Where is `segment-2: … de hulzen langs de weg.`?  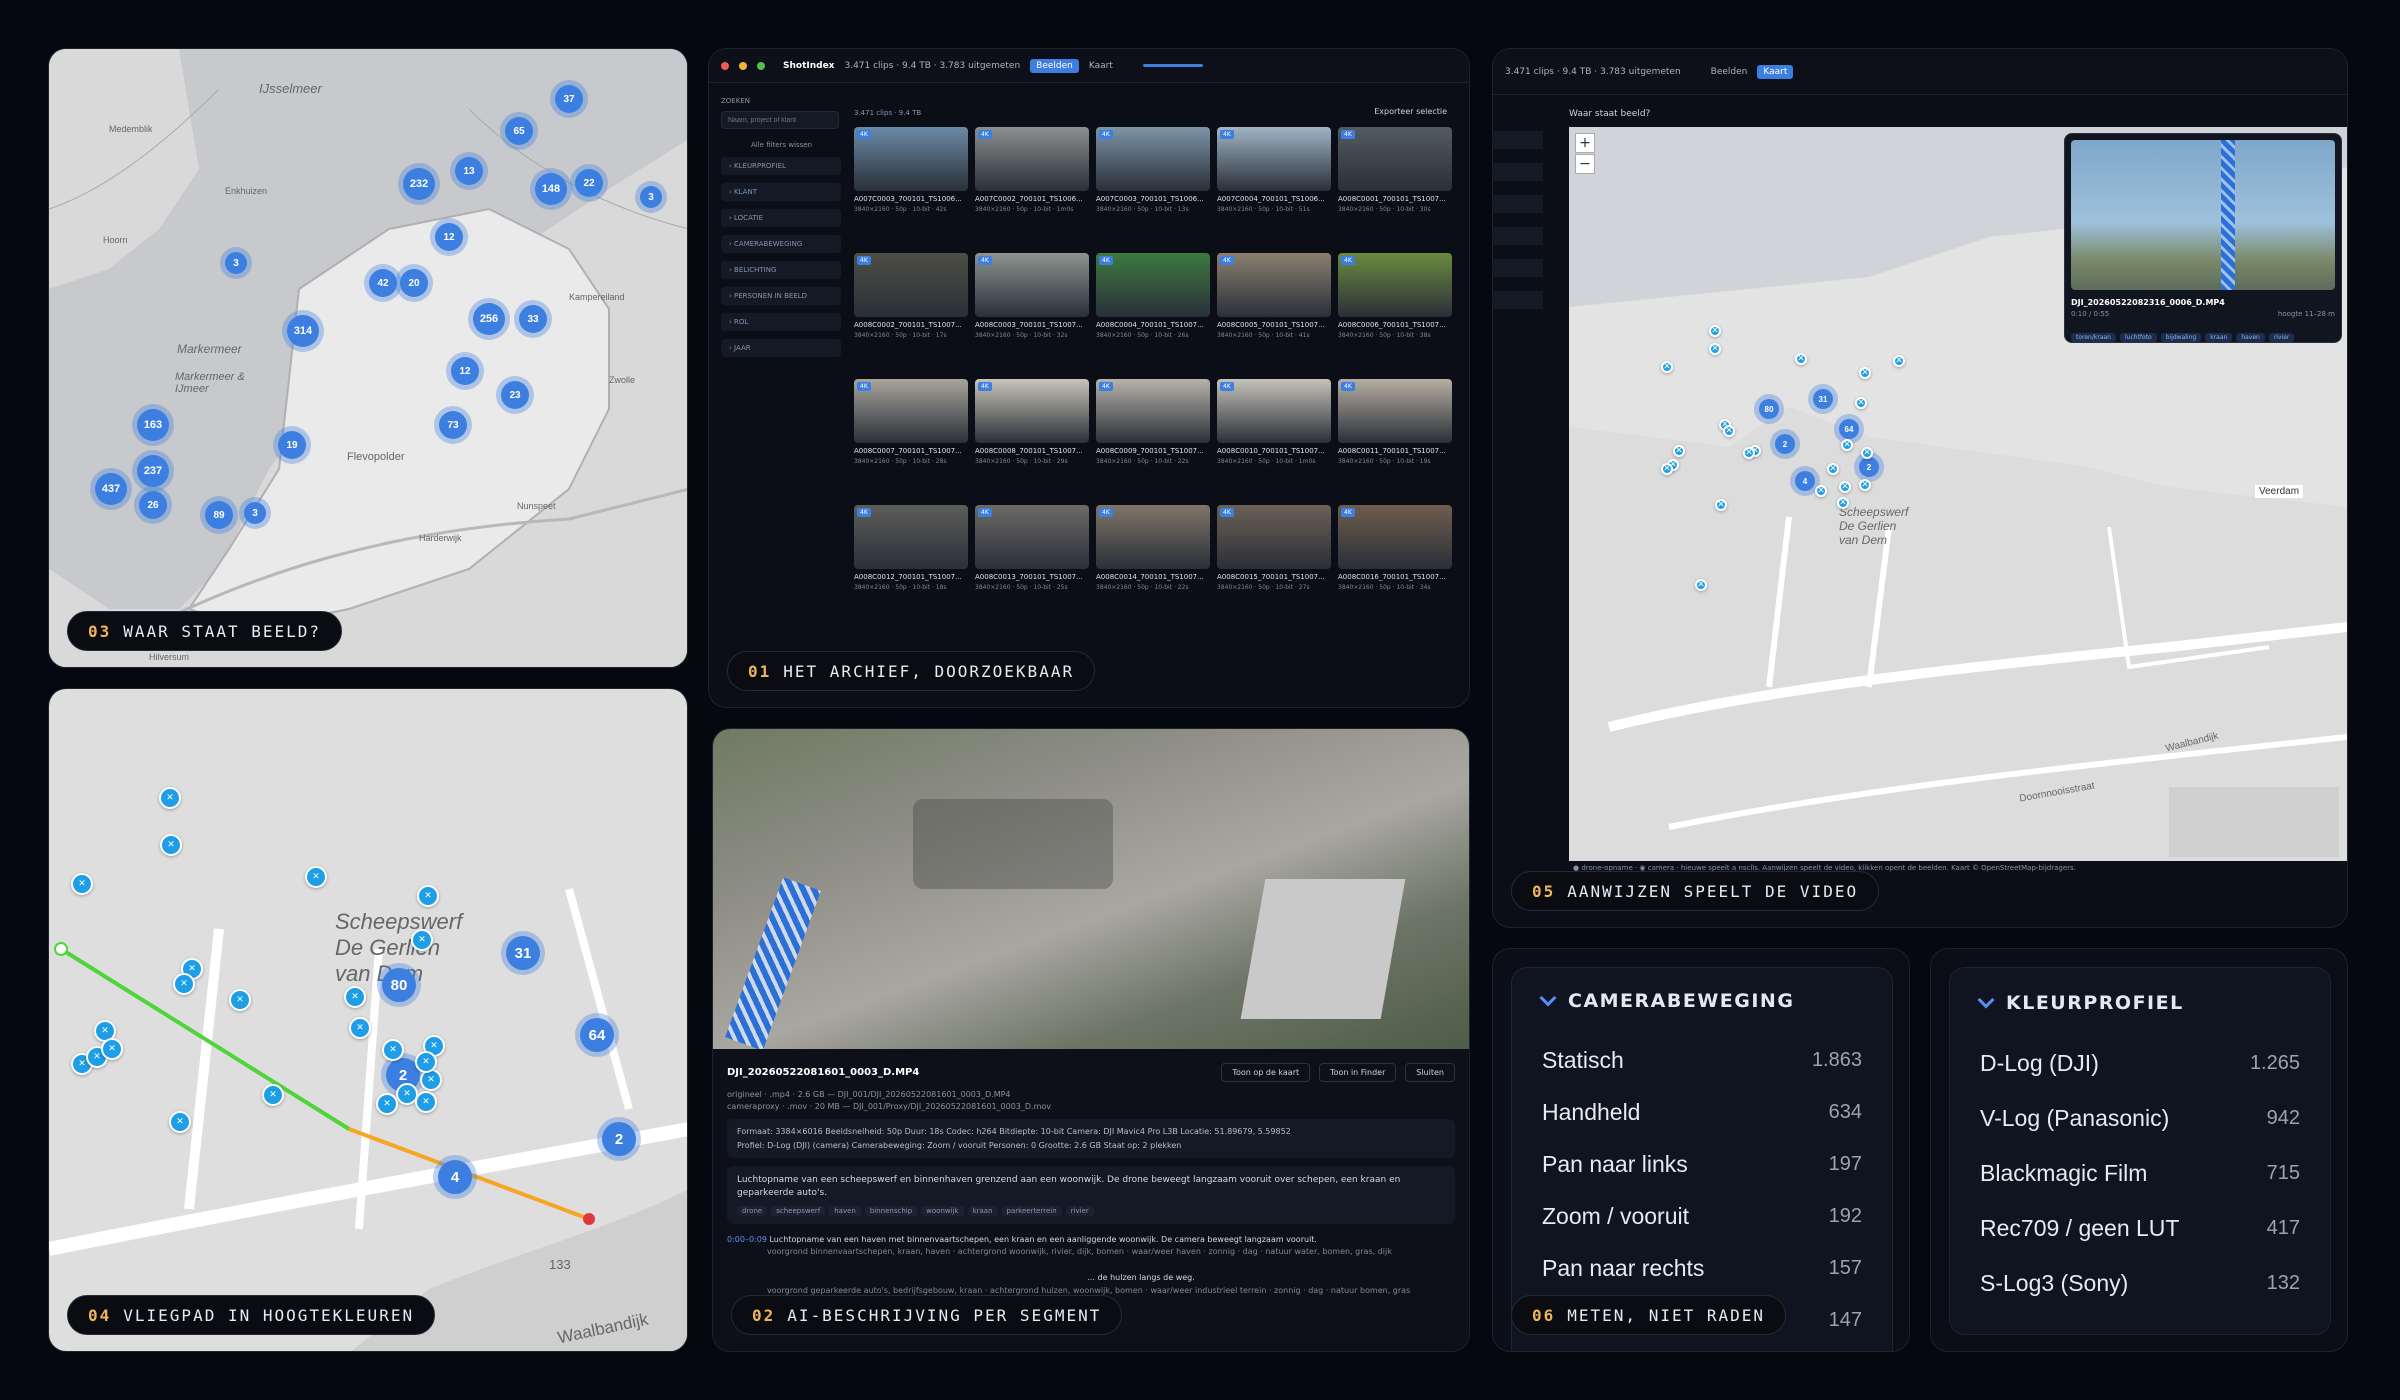 segment-2: … de hulzen langs de weg. is located at coordinates (1091, 1278).